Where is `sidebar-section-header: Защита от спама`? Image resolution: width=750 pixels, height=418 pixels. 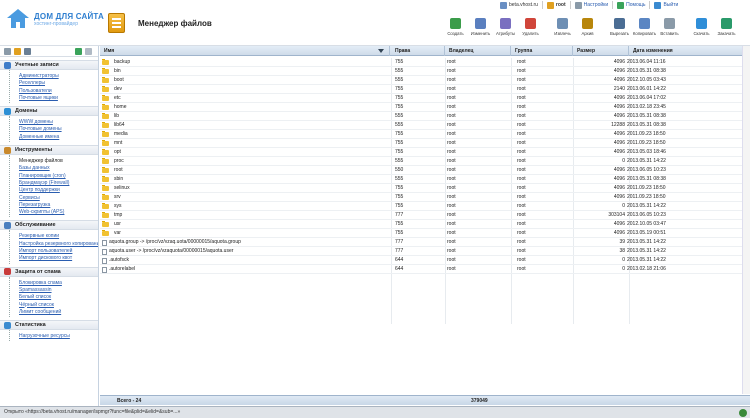 sidebar-section-header: Защита от спама is located at coordinates (49, 271).